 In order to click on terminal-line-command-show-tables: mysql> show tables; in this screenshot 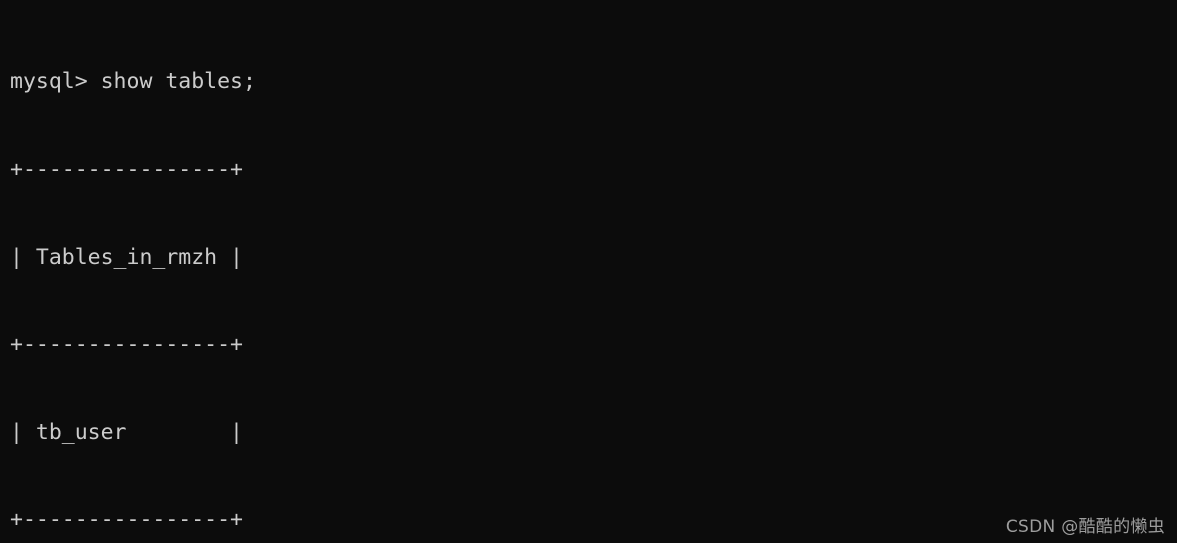, I will do `click(133, 82)`.